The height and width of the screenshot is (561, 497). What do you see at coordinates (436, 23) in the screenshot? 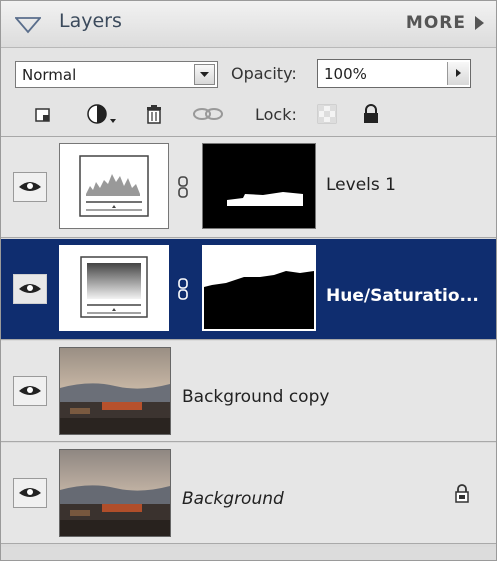
I see `more-button: MORE` at bounding box center [436, 23].